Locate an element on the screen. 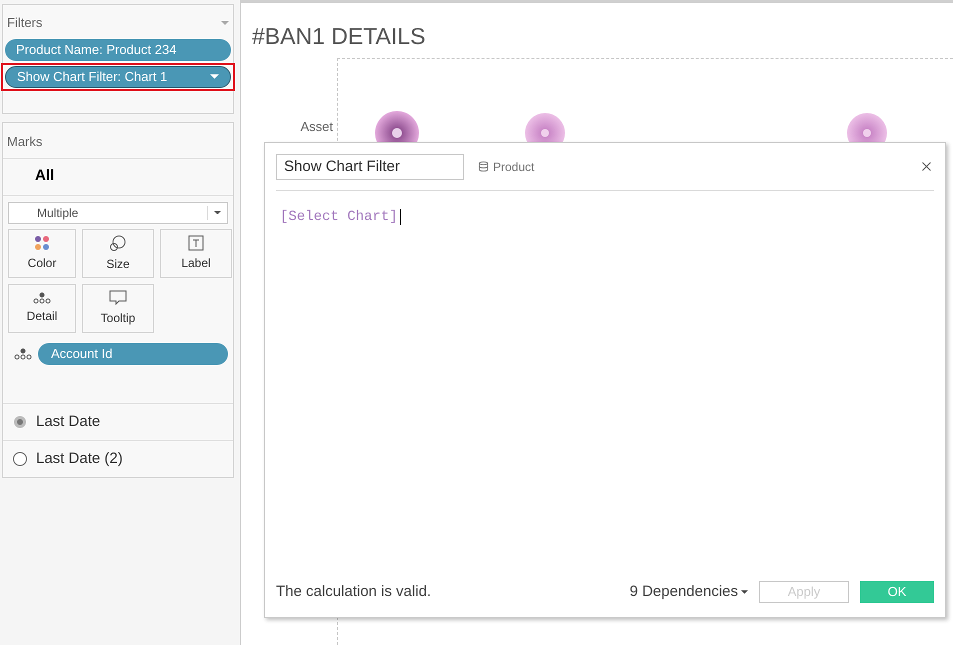 This screenshot has width=953, height=645. row-header: Asset is located at coordinates (316, 127).